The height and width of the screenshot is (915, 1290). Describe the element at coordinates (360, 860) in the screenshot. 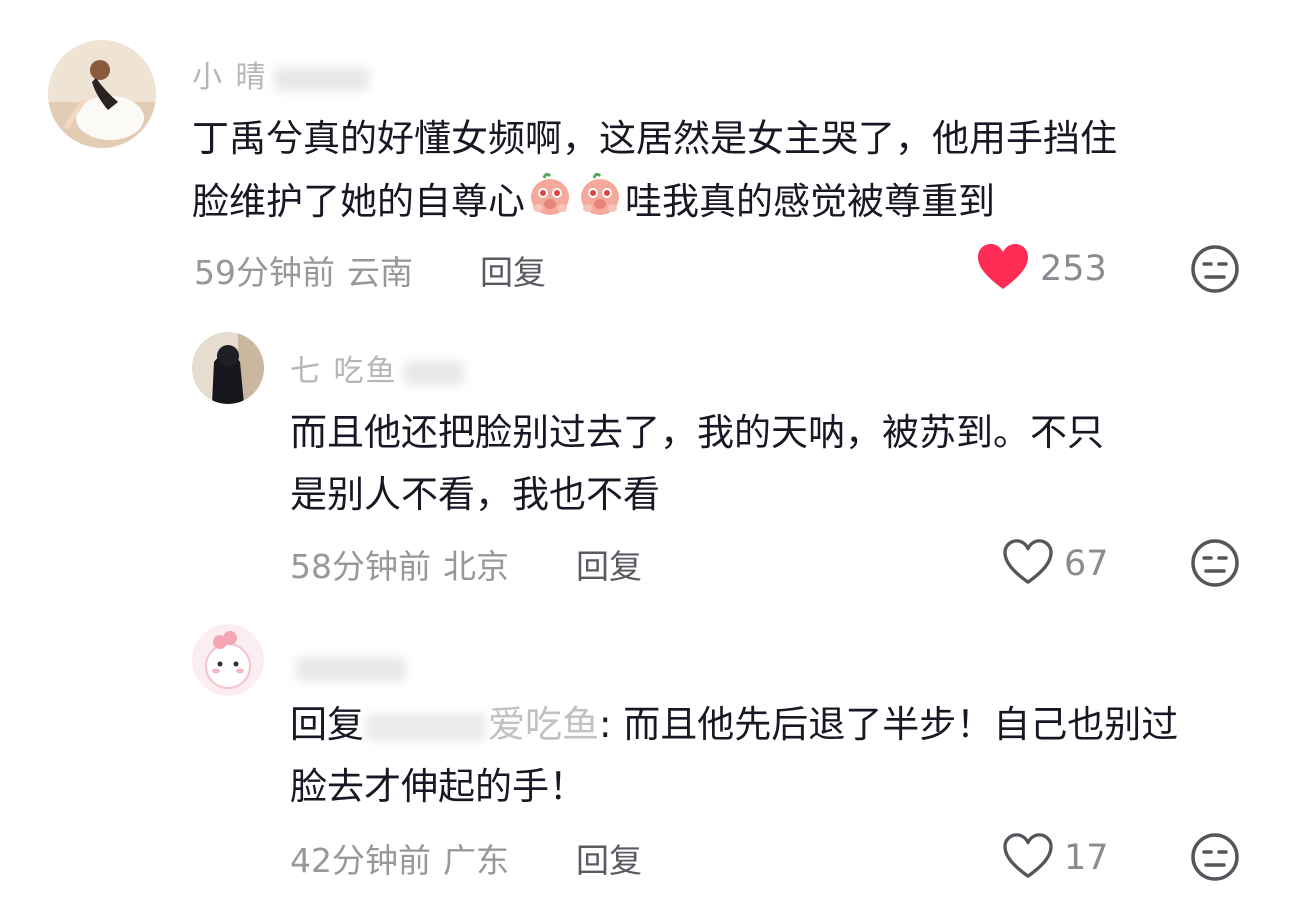

I see `comment-time: 42分钟前` at that location.